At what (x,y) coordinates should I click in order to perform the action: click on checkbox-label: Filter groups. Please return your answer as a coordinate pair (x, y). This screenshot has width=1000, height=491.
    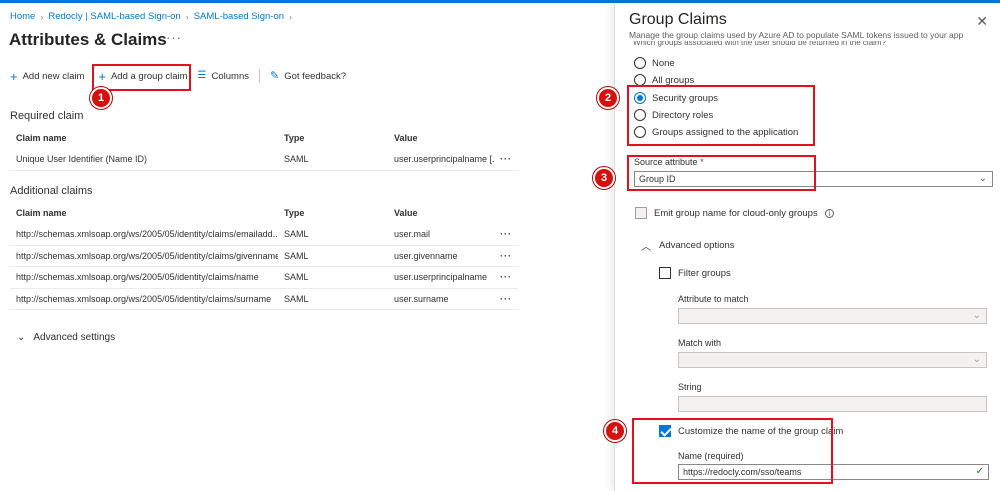
    Looking at the image, I should click on (704, 273).